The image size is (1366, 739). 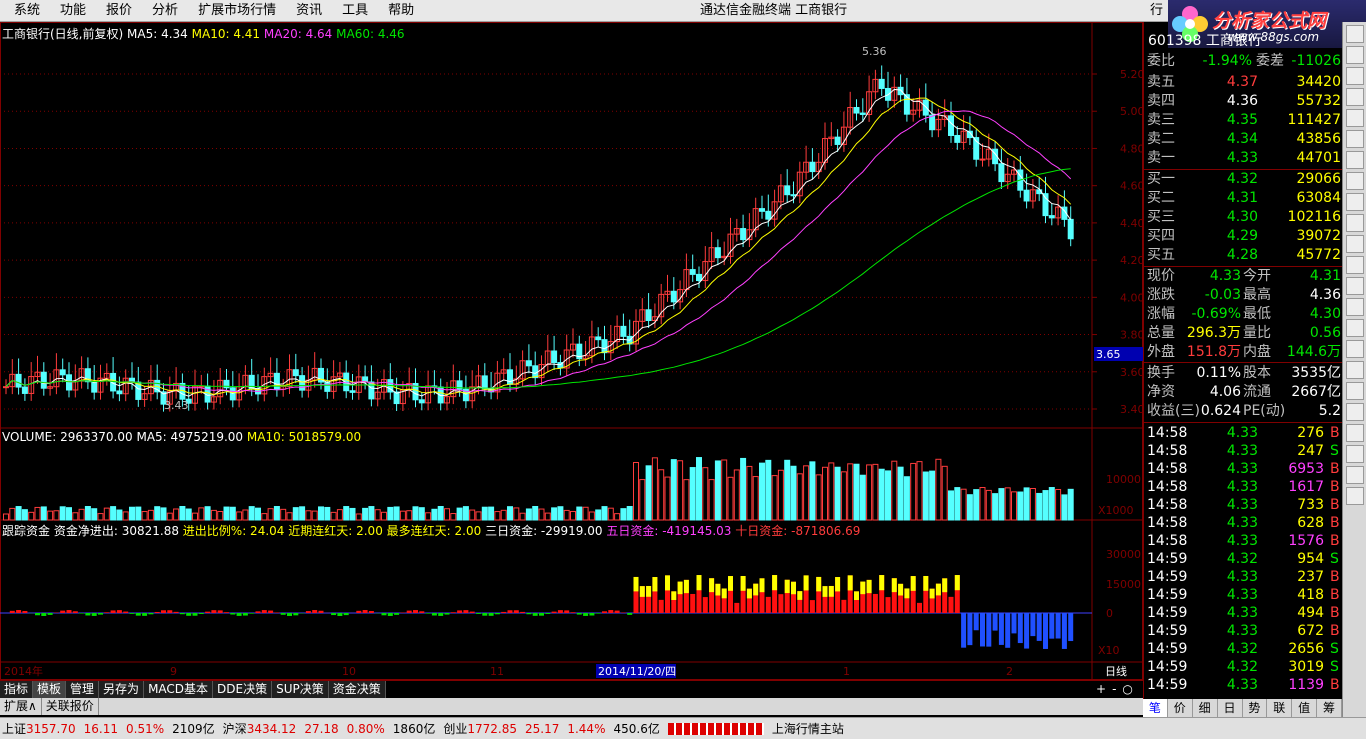 What do you see at coordinates (237, 11) in the screenshot?
I see `menu-ext-market: 扩展市场行情` at bounding box center [237, 11].